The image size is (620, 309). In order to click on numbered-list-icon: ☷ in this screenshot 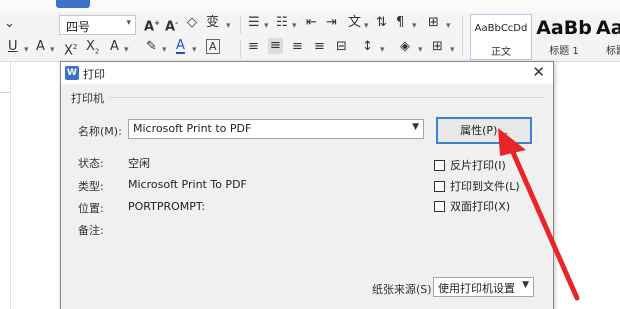, I will do `click(282, 23)`.